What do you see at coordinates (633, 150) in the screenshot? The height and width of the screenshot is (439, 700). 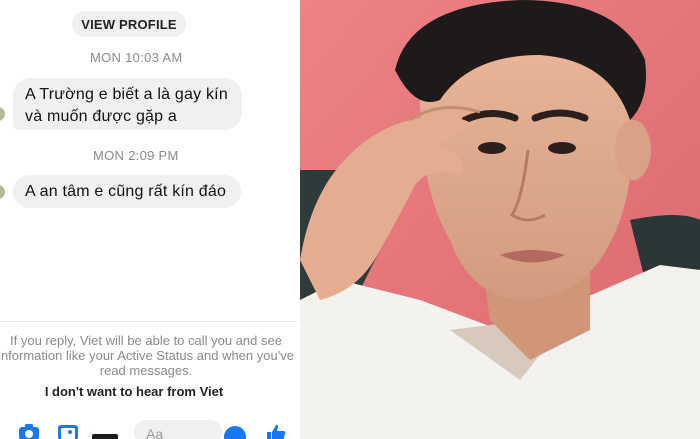 I see `ear` at bounding box center [633, 150].